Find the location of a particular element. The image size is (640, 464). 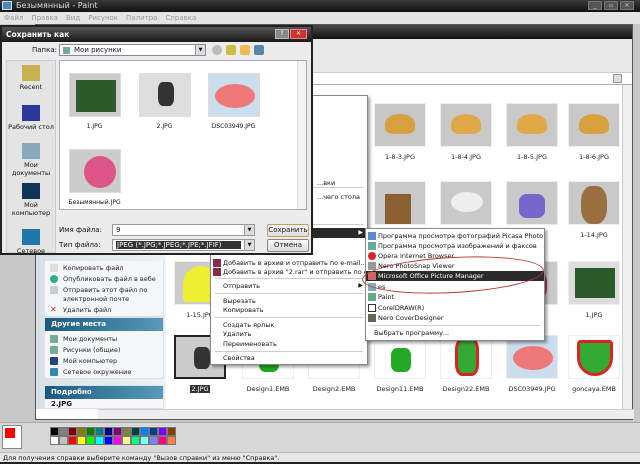

details-filename: 2.JPG is located at coordinates (62, 404).